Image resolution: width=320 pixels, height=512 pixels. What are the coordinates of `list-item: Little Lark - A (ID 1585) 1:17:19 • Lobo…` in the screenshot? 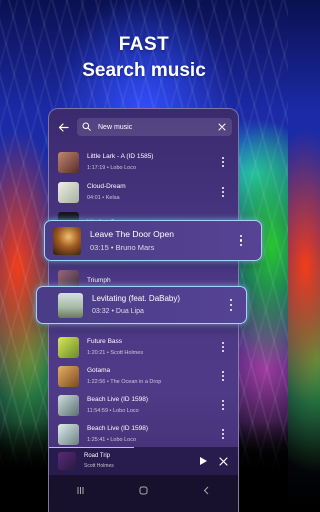 It's located at (143, 162).